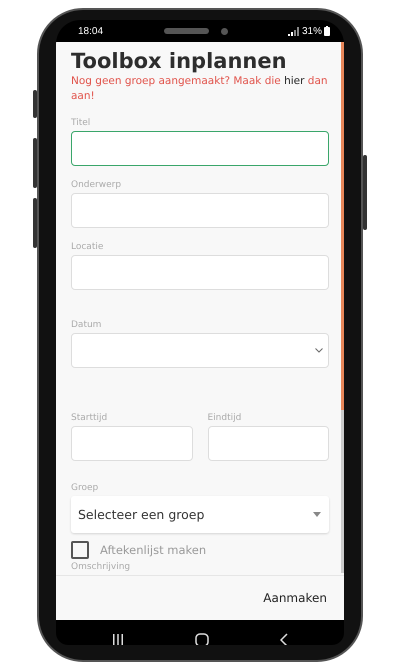 This screenshot has width=400, height=665. I want to click on speaker-grille, so click(186, 31).